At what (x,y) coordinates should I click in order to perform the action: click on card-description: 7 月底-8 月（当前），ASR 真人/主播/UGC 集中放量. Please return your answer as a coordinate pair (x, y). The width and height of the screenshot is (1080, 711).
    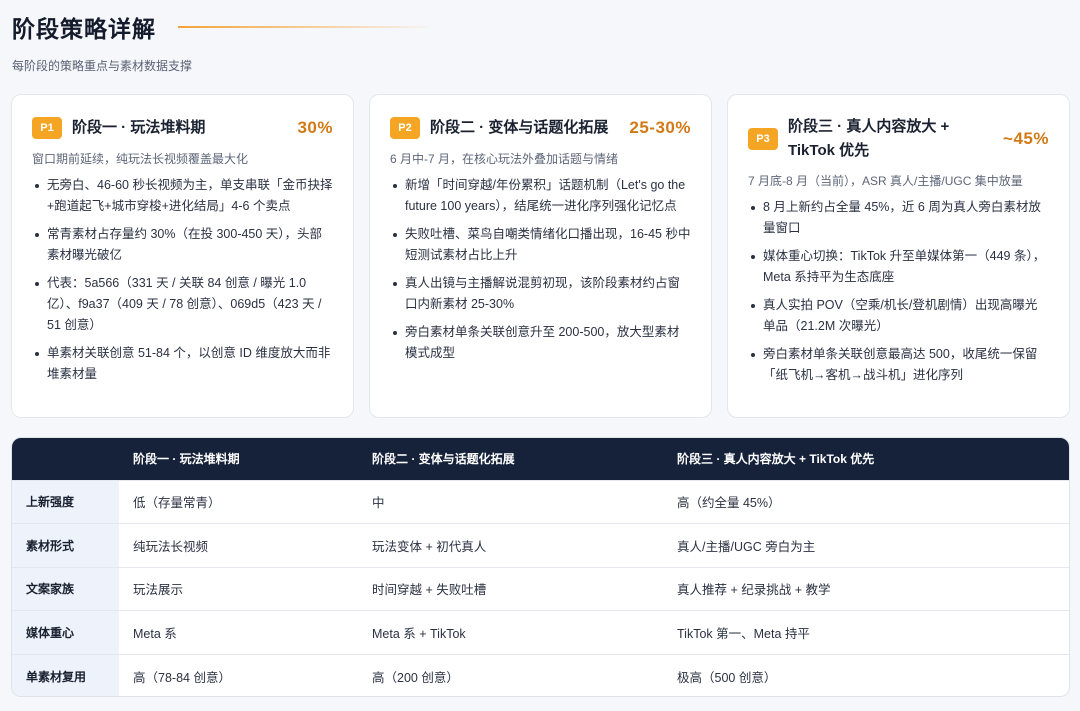
    Looking at the image, I should click on (885, 181).